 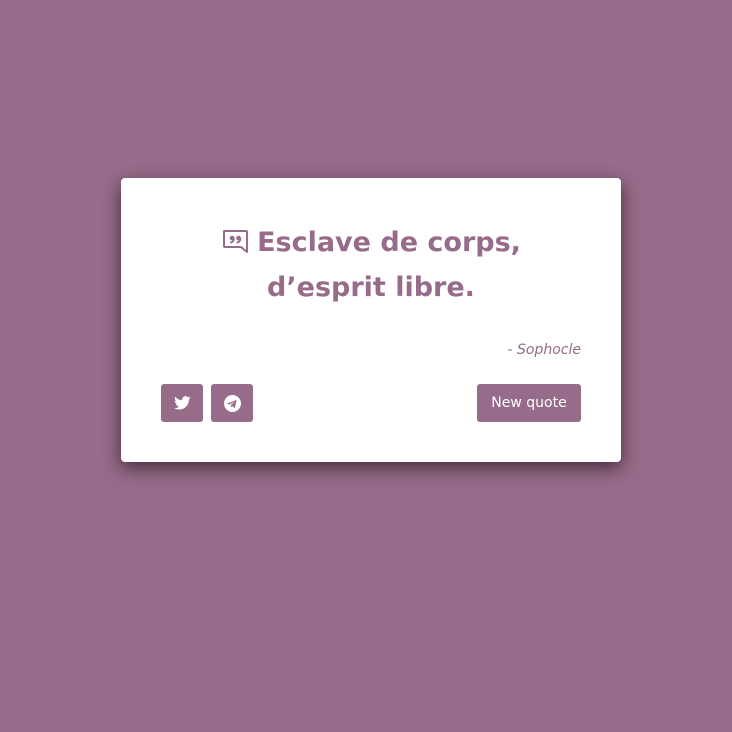 What do you see at coordinates (236, 241) in the screenshot?
I see `quote-icon` at bounding box center [236, 241].